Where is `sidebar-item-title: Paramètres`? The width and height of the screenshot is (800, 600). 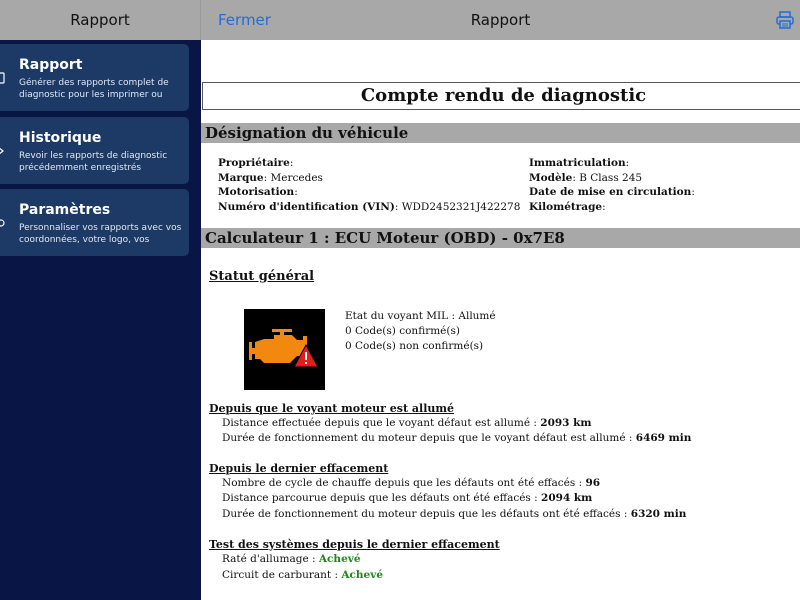 sidebar-item-title: Paramètres is located at coordinates (65, 210).